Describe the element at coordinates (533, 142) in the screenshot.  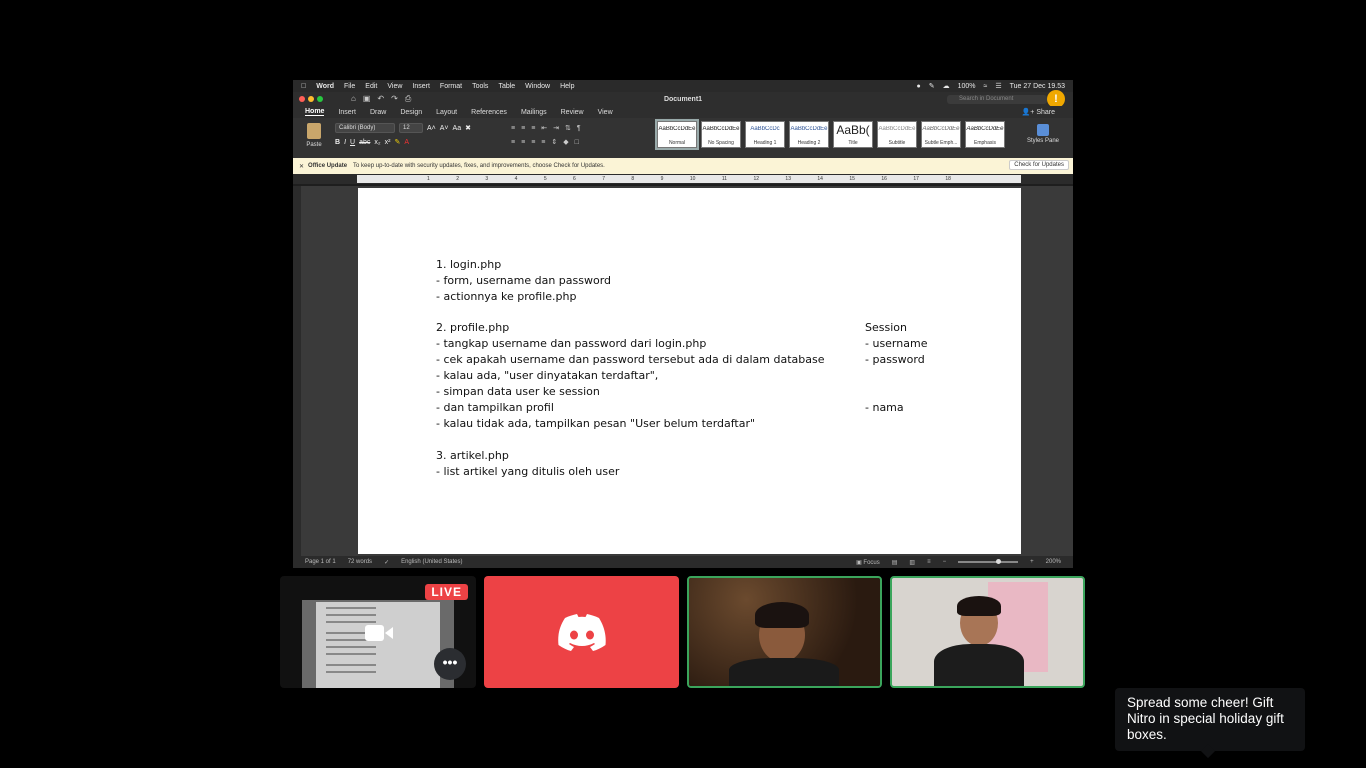
I see `align-right-icon: ≡` at that location.